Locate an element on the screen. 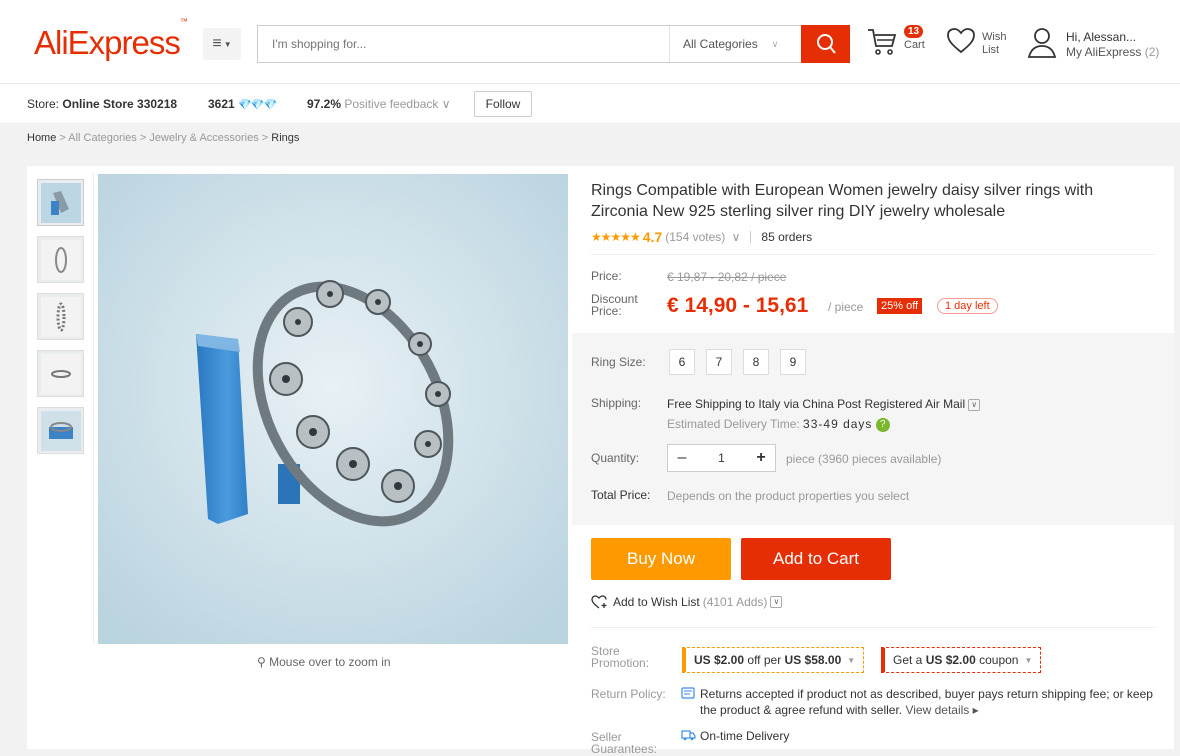  store-promotion-discount: US $2.00 off per US $58.00 ▼ is located at coordinates (773, 660).